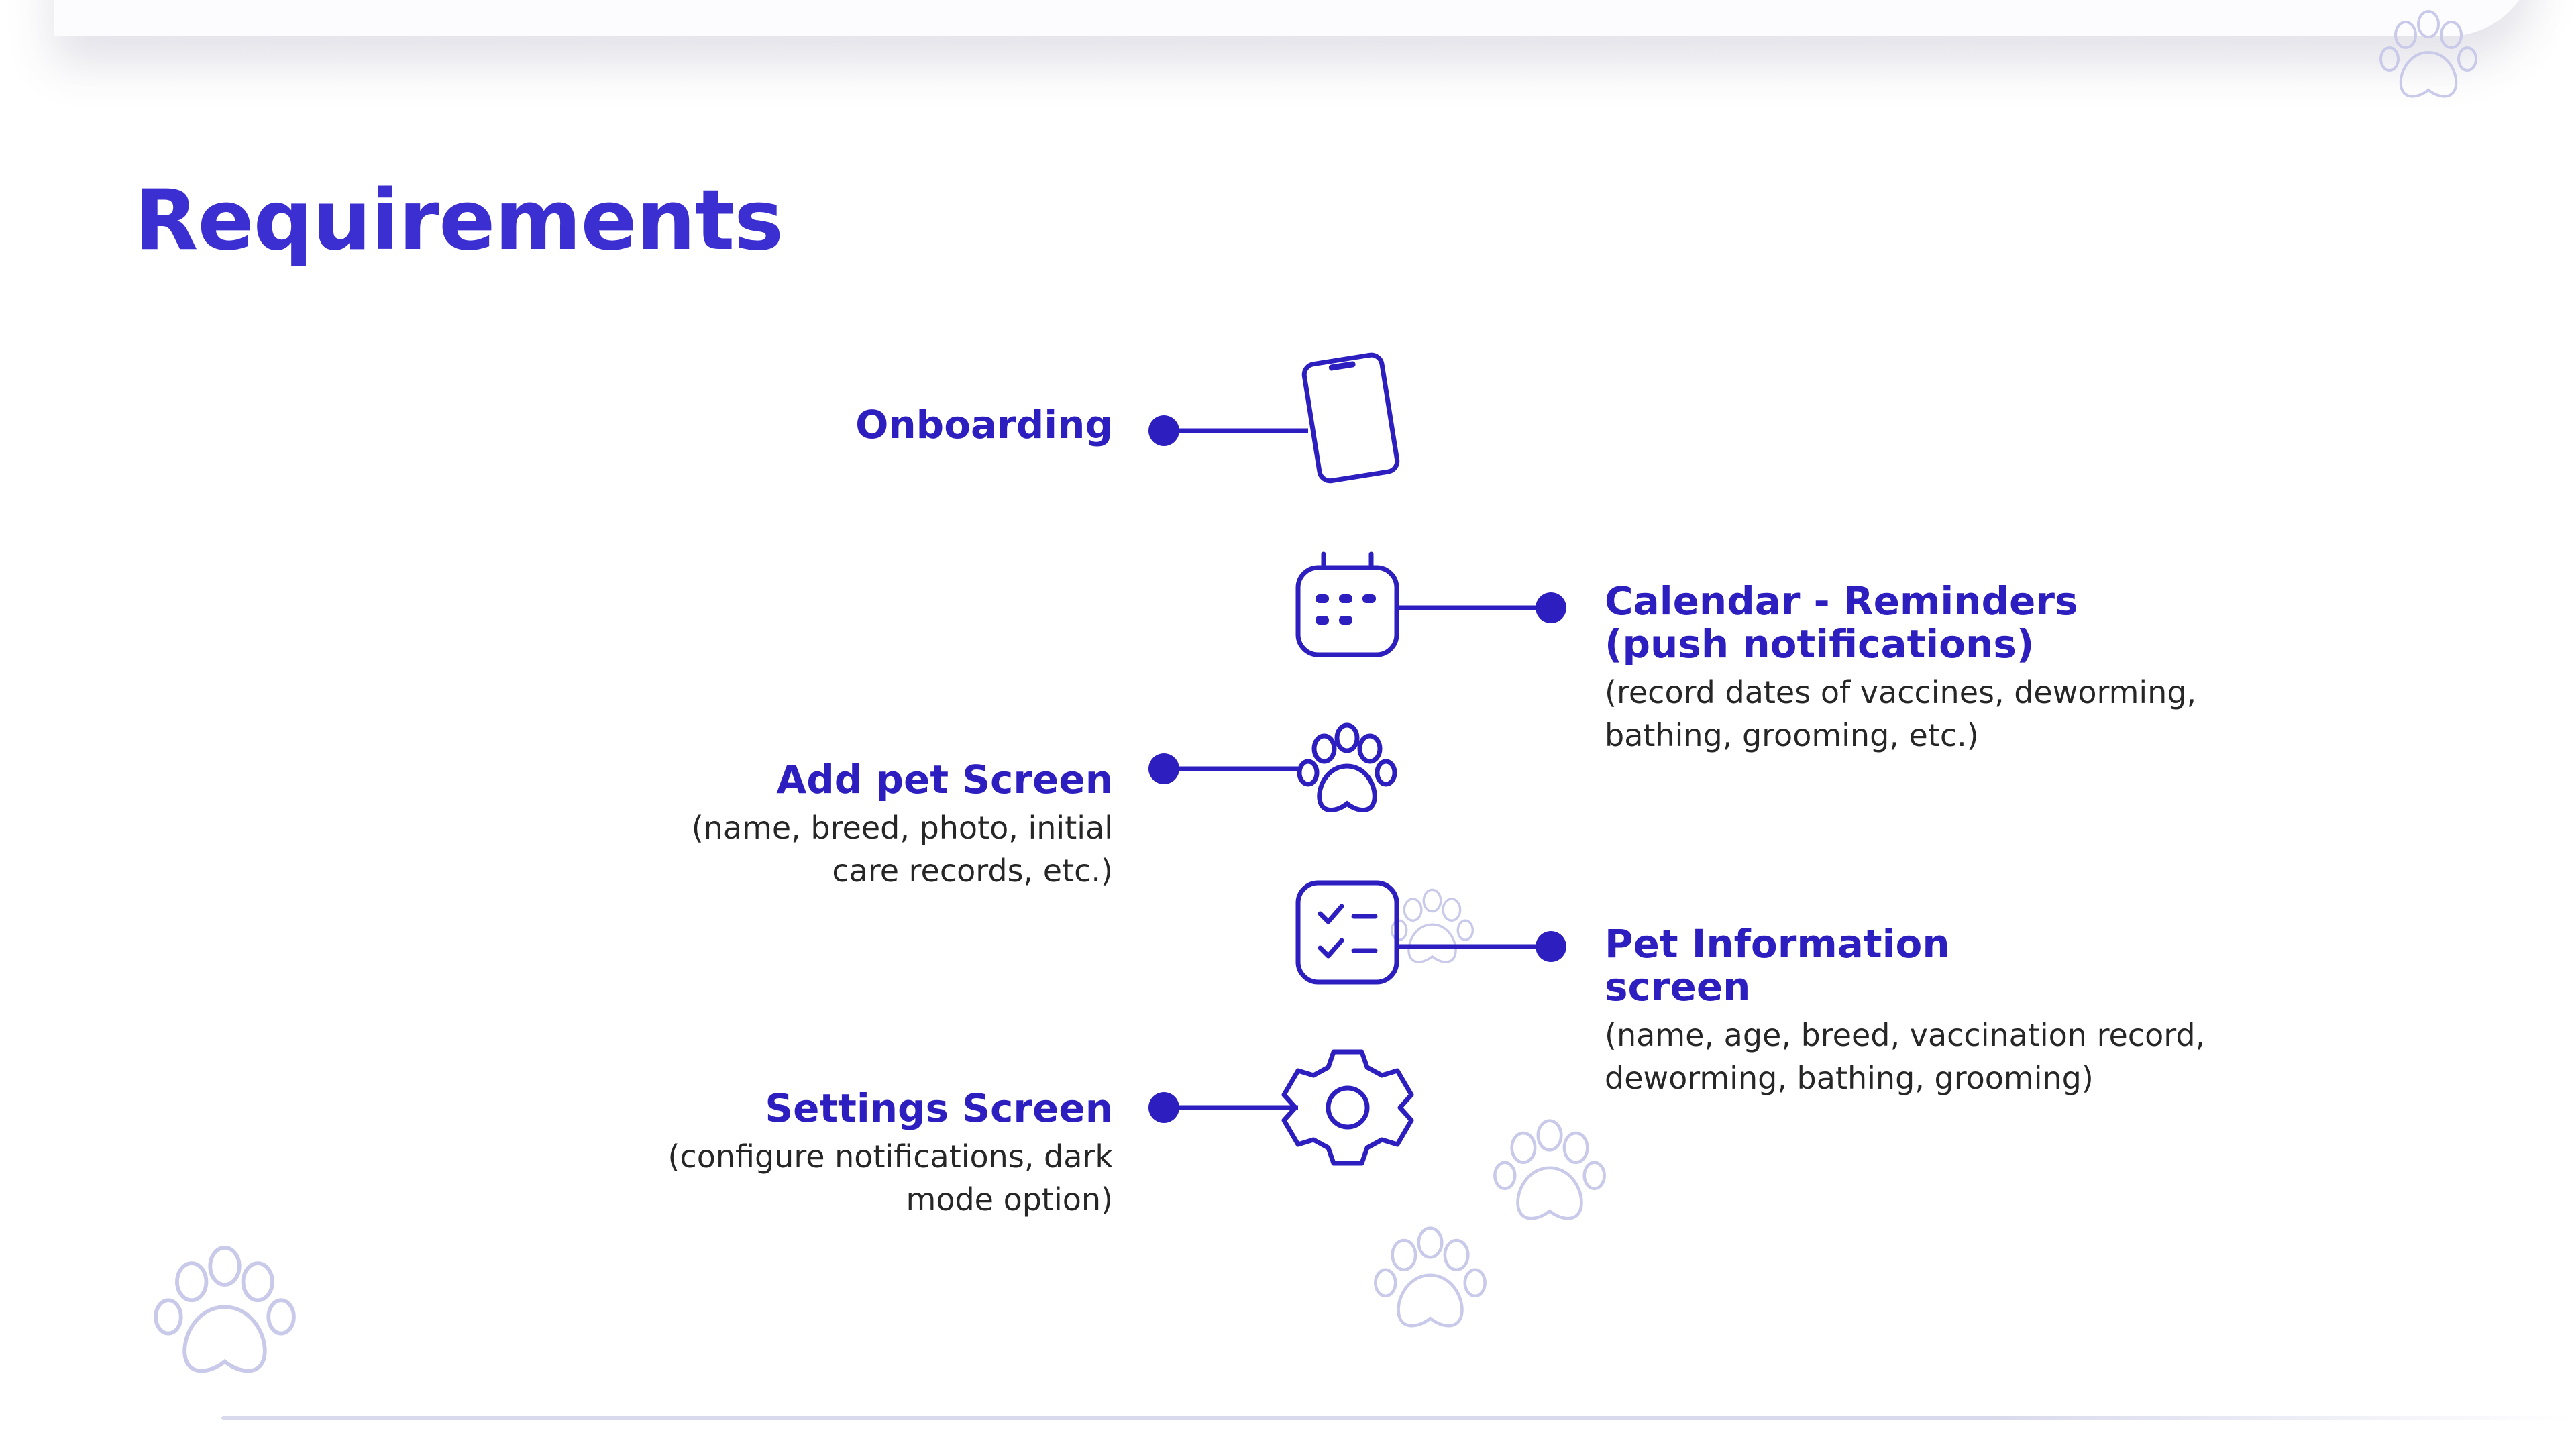 The width and height of the screenshot is (2576, 1449). Describe the element at coordinates (984, 424) in the screenshot. I see `requirement-heading: Onboarding` at that location.